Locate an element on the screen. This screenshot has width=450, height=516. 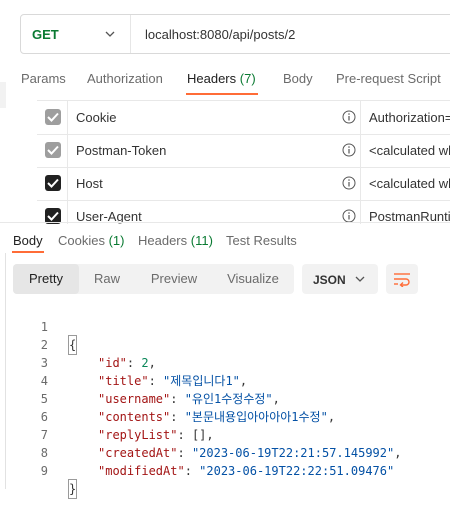
open-brace: { is located at coordinates (72, 345).